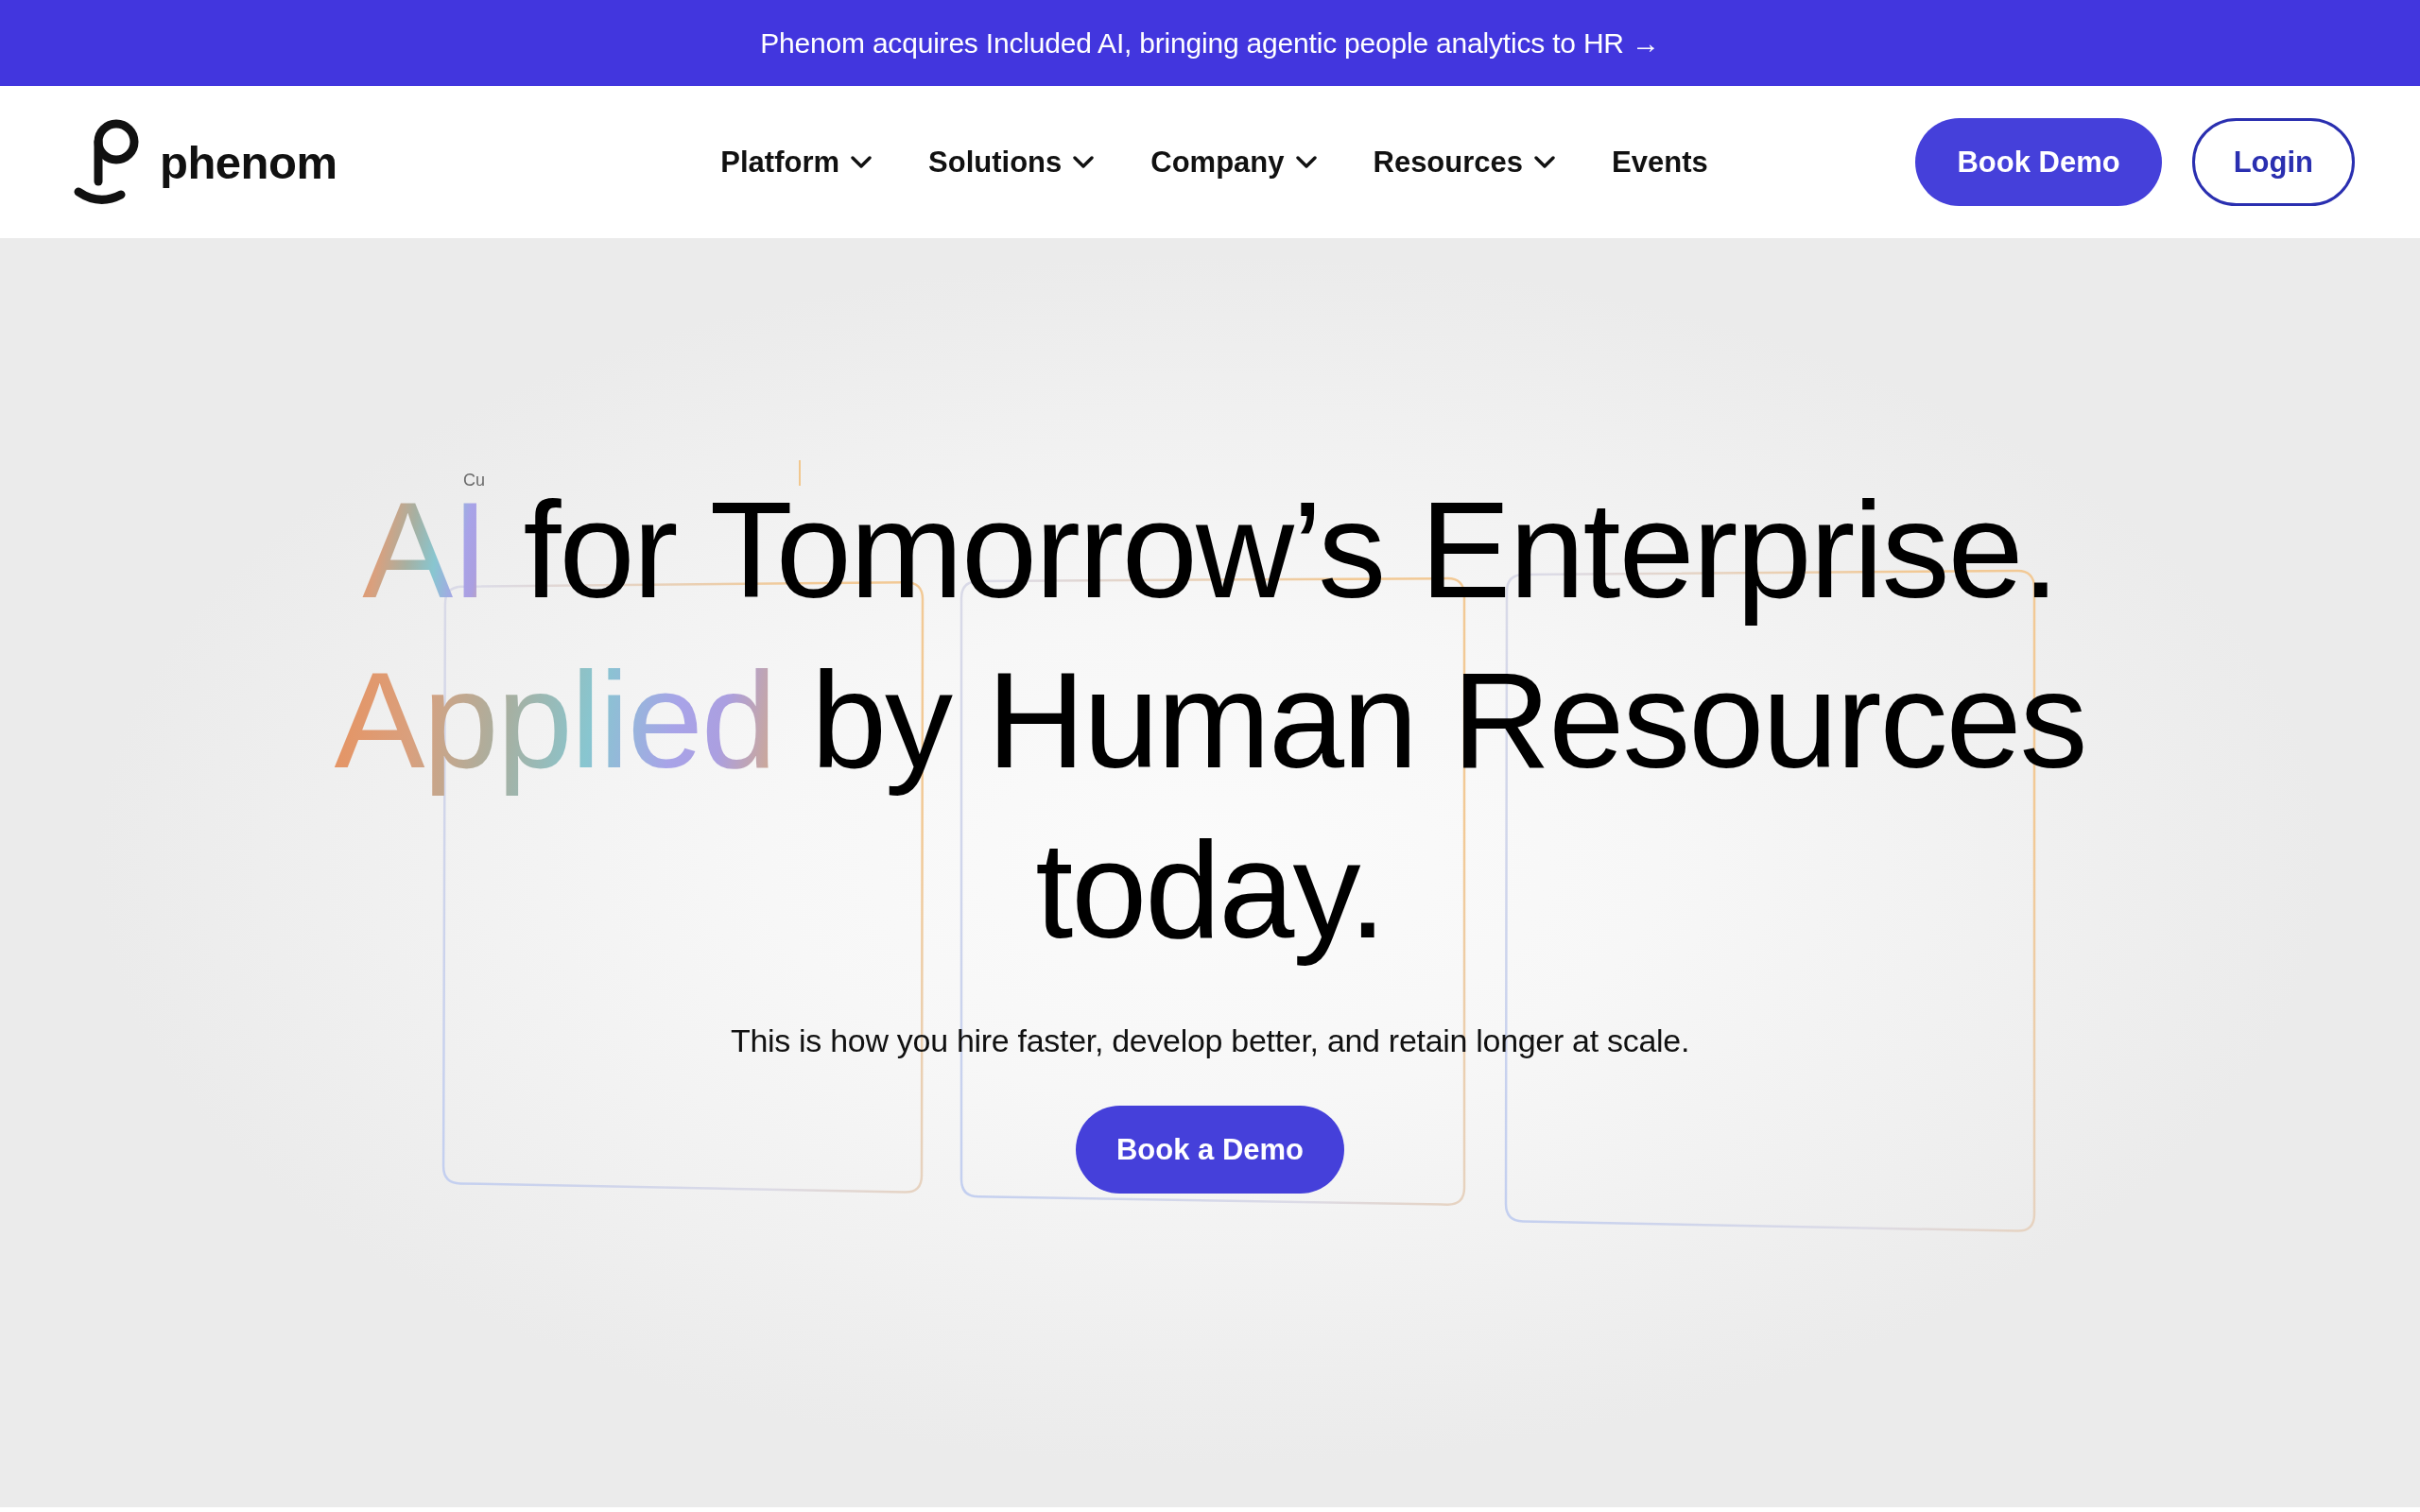  Describe the element at coordinates (1464, 162) in the screenshot. I see `nav-link: Resources` at that location.